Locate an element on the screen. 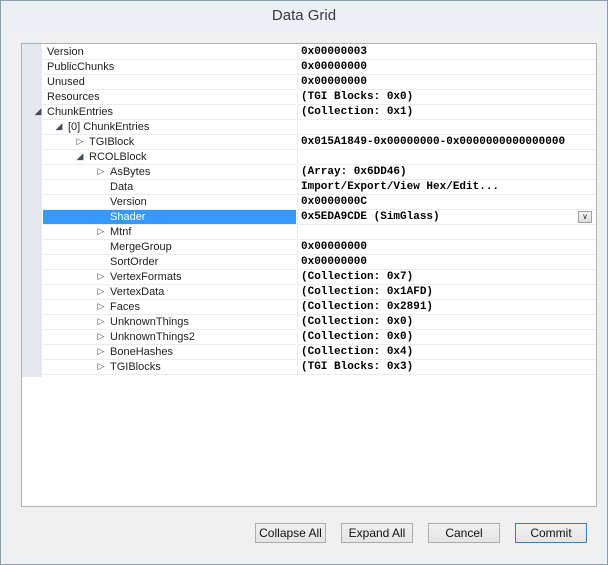 The height and width of the screenshot is (565, 608). cancel-button: Cancel is located at coordinates (464, 533).